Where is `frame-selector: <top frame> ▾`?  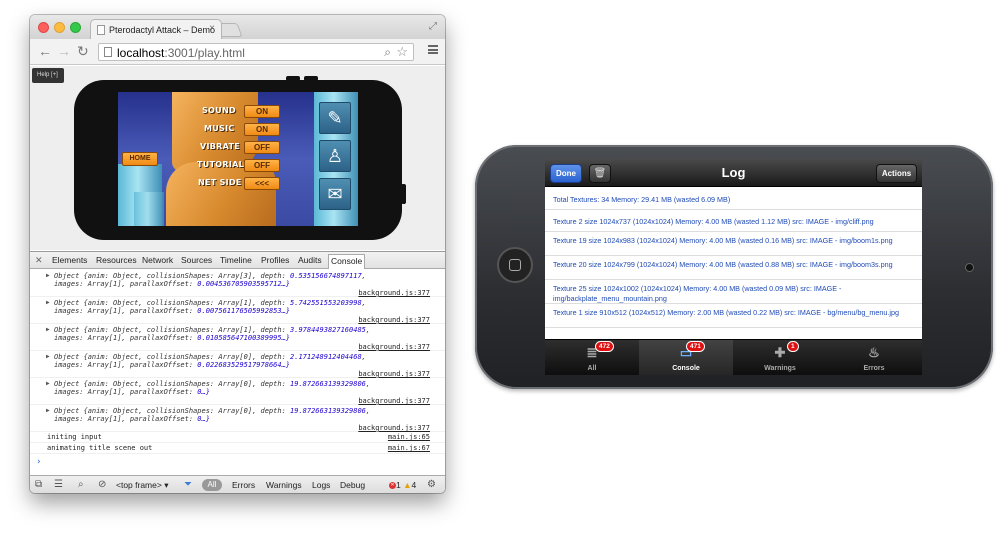
frame-selector: <top frame> ▾ is located at coordinates (142, 485).